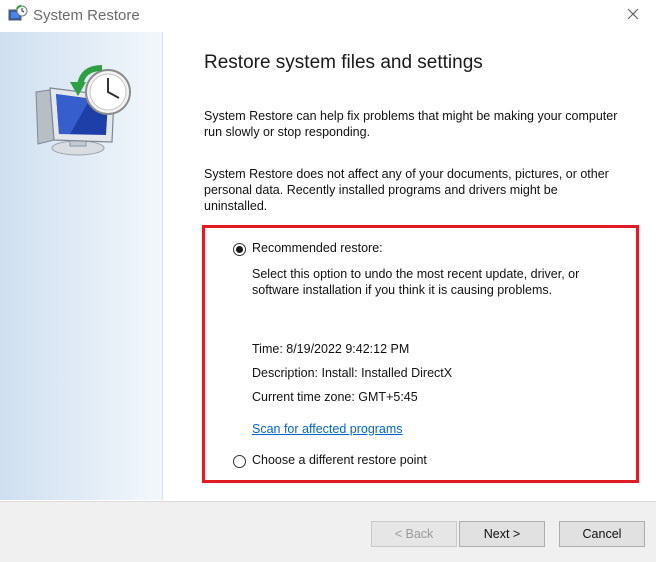 The height and width of the screenshot is (562, 656). What do you see at coordinates (339, 460) in the screenshot?
I see `different-restore-point-label: Choose a different restore point` at bounding box center [339, 460].